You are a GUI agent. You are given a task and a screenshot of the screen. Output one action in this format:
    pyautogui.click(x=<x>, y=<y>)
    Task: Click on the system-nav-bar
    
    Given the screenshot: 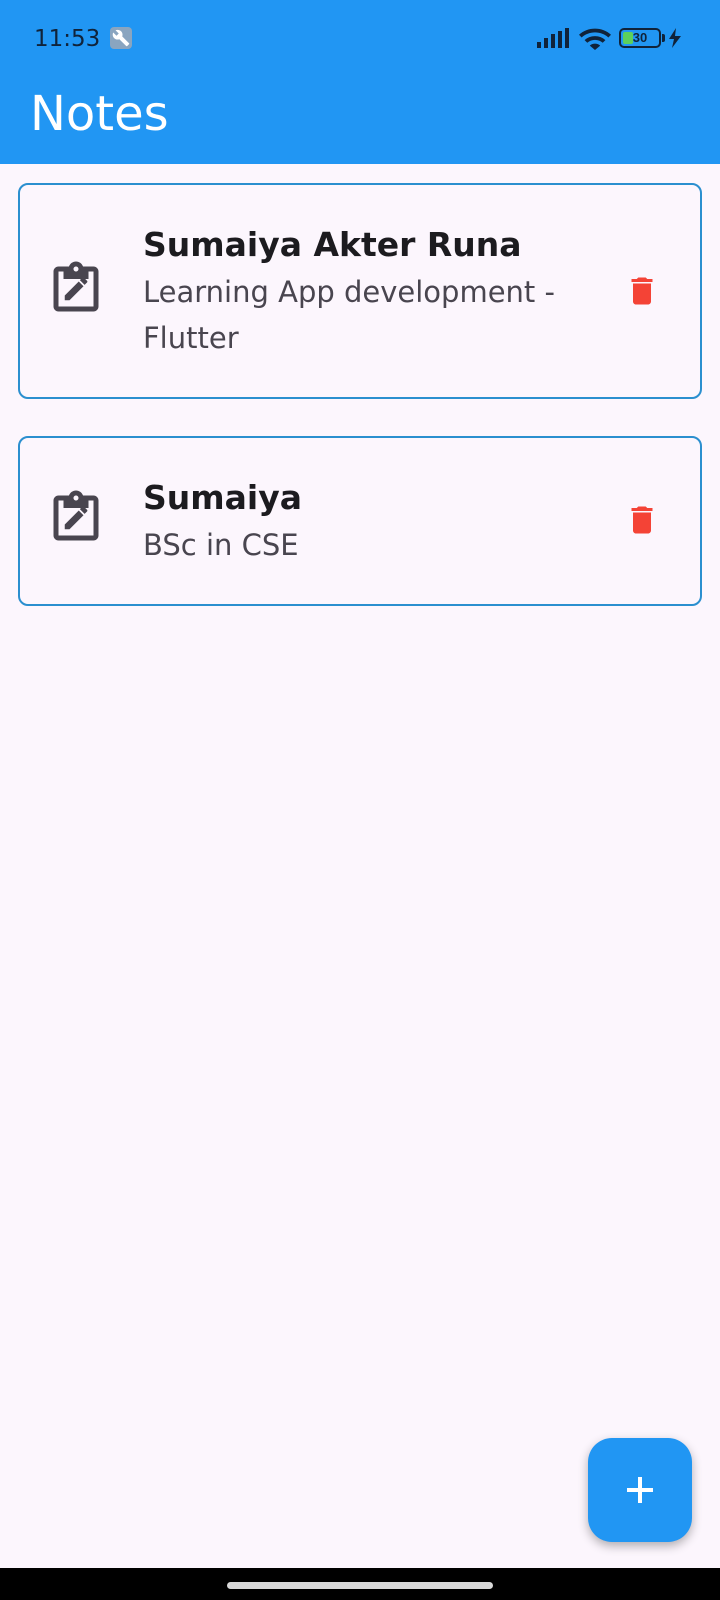 What is the action you would take?
    pyautogui.click(x=360, y=1584)
    